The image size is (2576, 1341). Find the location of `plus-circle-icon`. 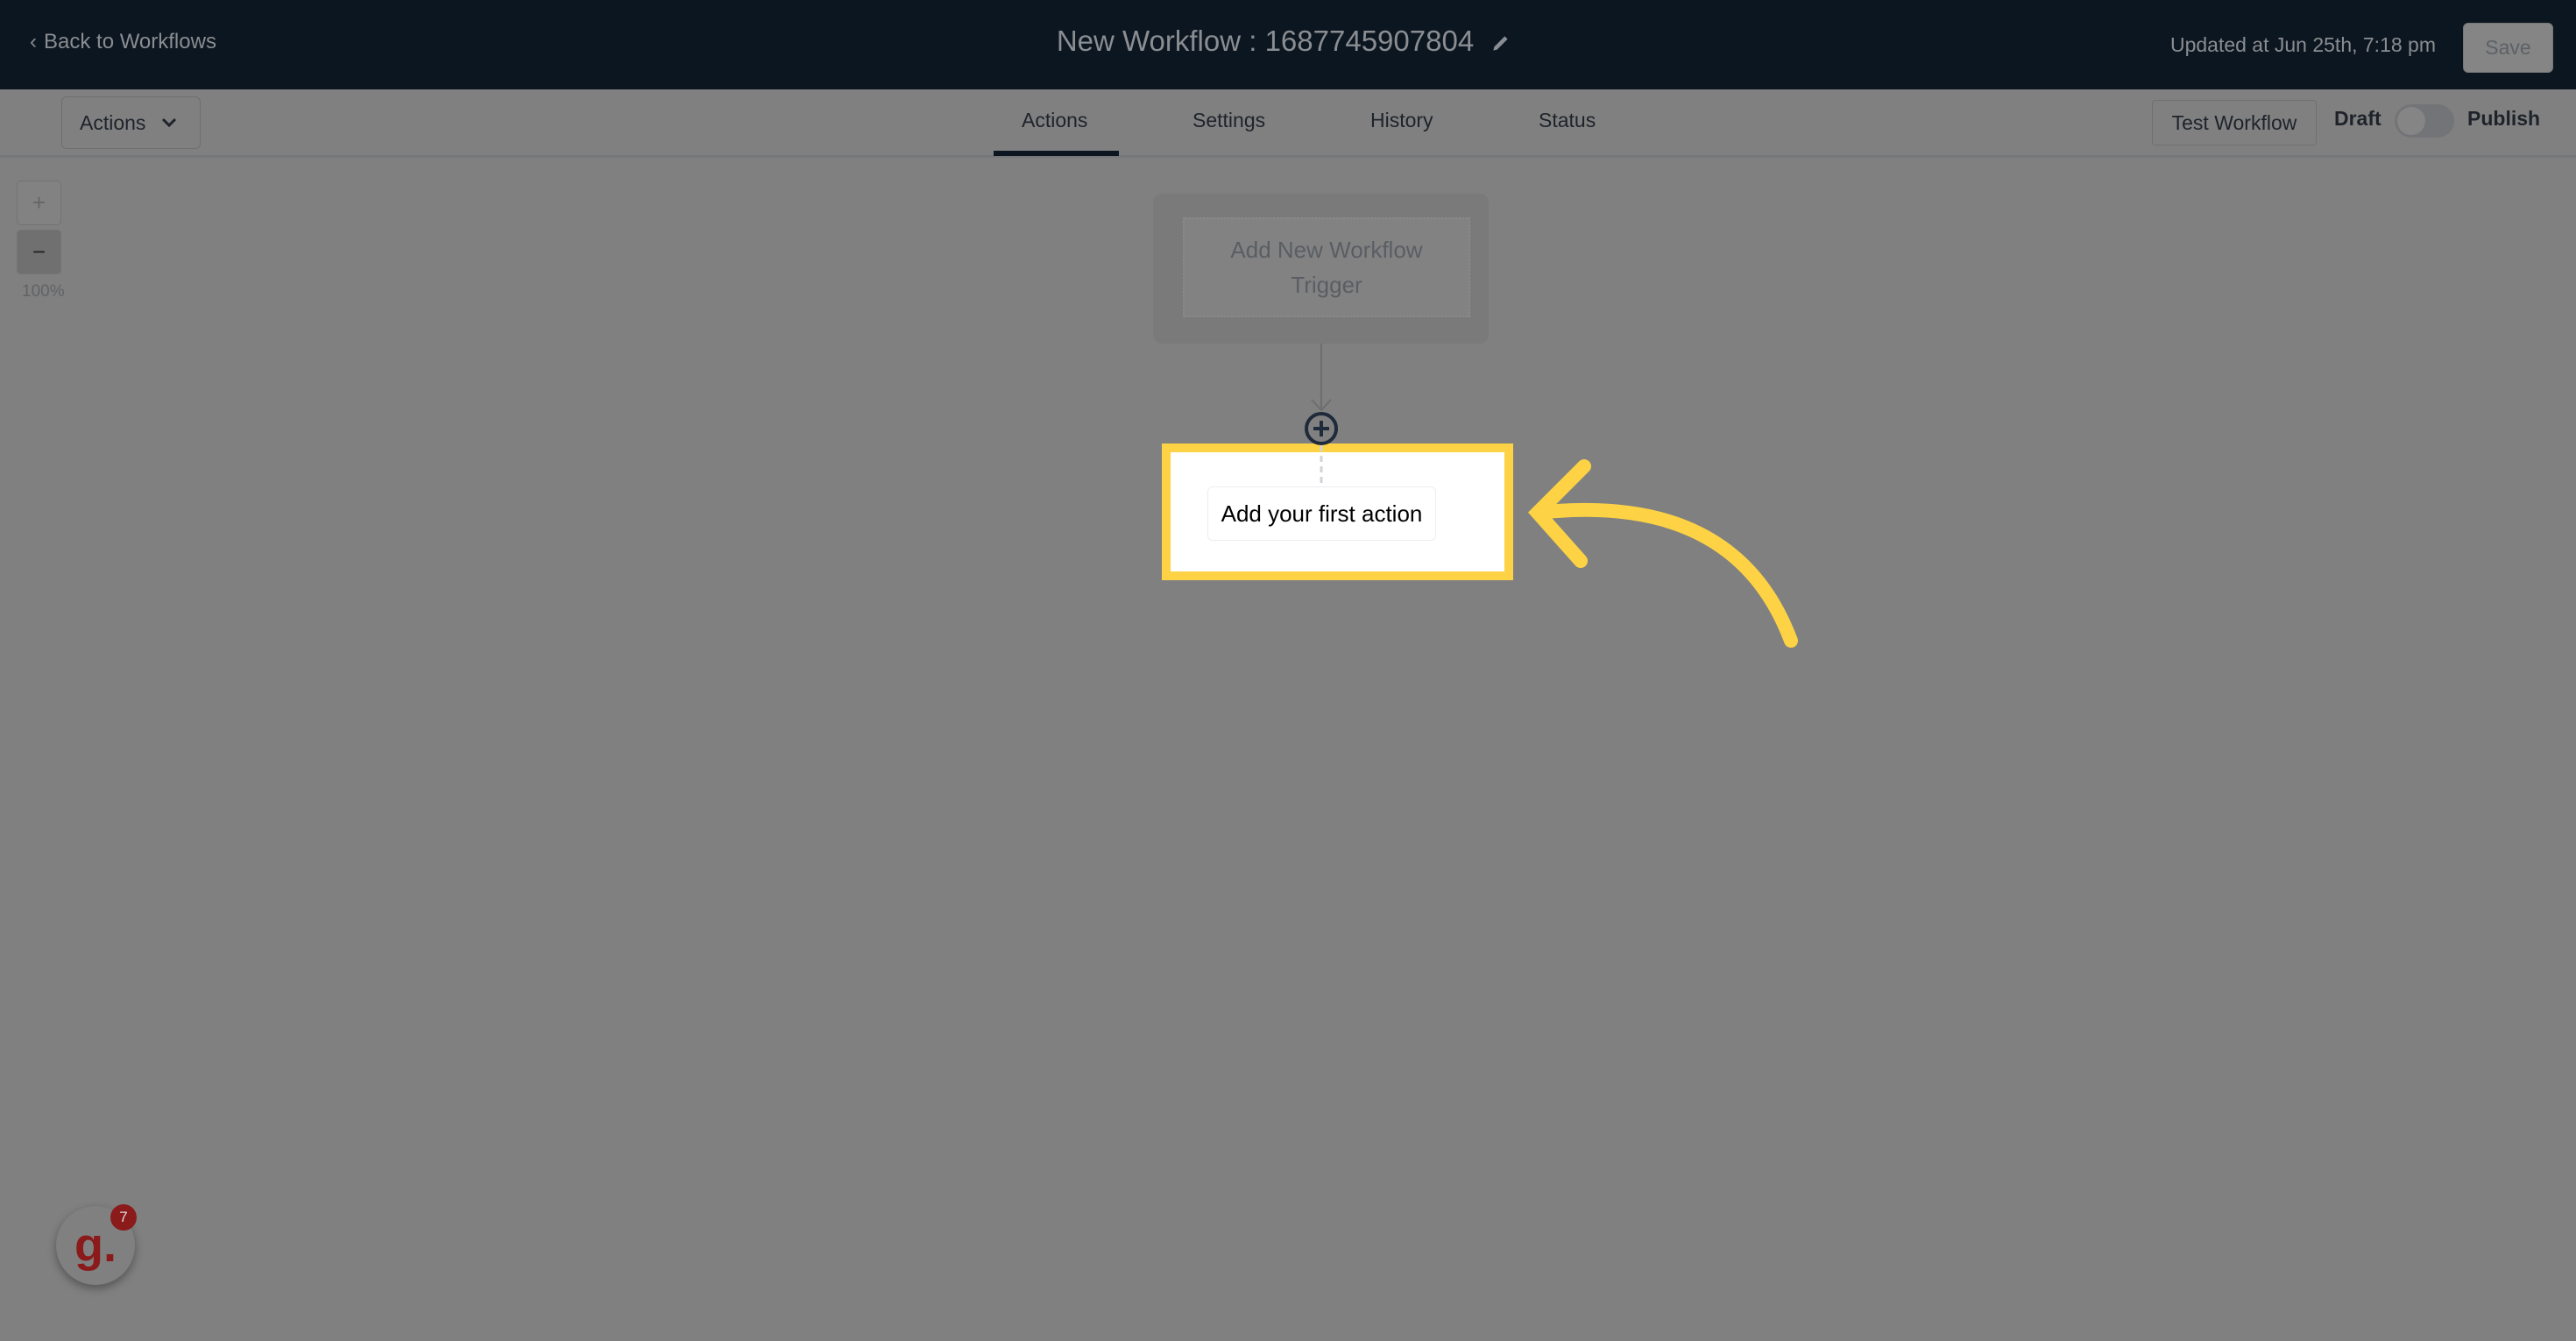

plus-circle-icon is located at coordinates (1321, 428).